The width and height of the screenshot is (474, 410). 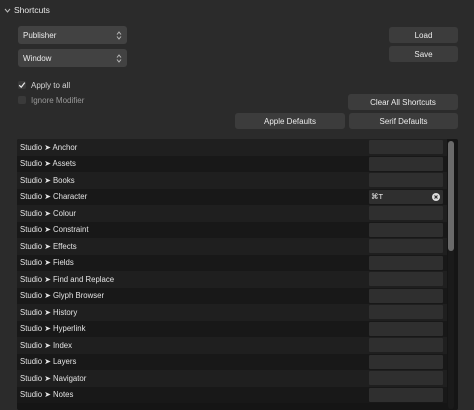 I want to click on shortcut-row: Studio ➤ Layers, so click(x=232, y=361).